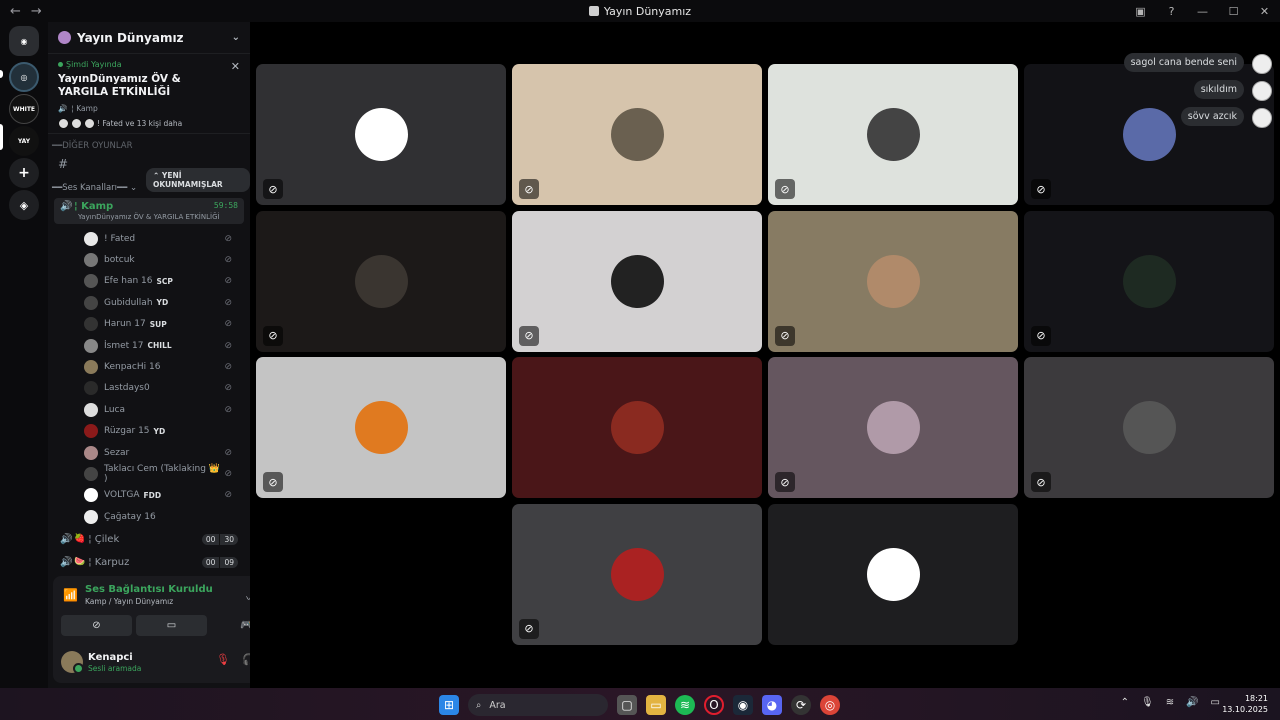 This screenshot has height=720, width=1280. What do you see at coordinates (149, 409) in the screenshot?
I see `member-row: Luca ⊘` at bounding box center [149, 409].